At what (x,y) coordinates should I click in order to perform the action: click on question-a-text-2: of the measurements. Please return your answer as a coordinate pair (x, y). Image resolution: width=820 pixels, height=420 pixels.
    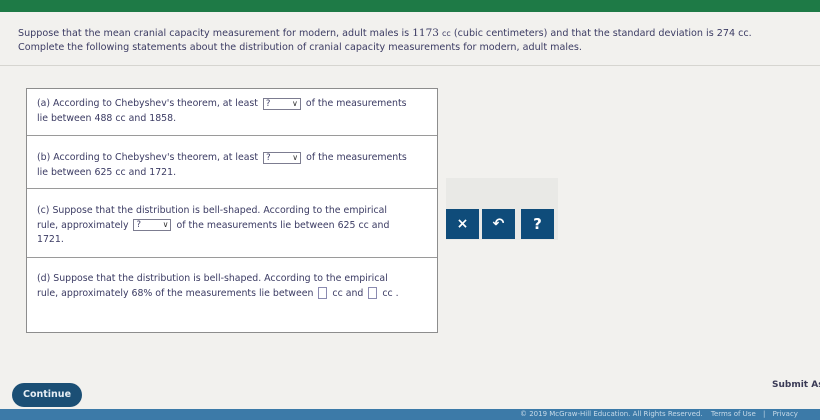
    Looking at the image, I should click on (356, 103).